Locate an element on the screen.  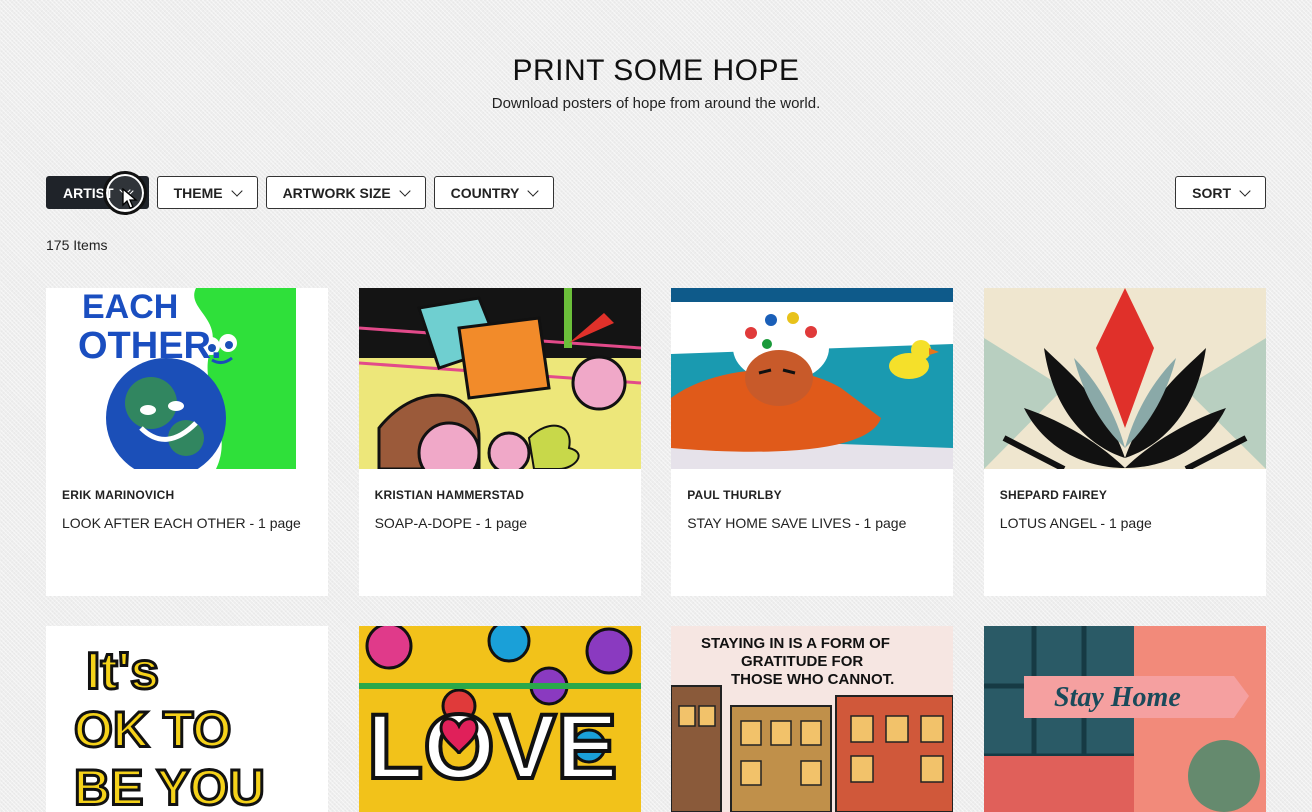
poster-title: SOAP-A-DOPE - 1 page is located at coordinates (500, 523).